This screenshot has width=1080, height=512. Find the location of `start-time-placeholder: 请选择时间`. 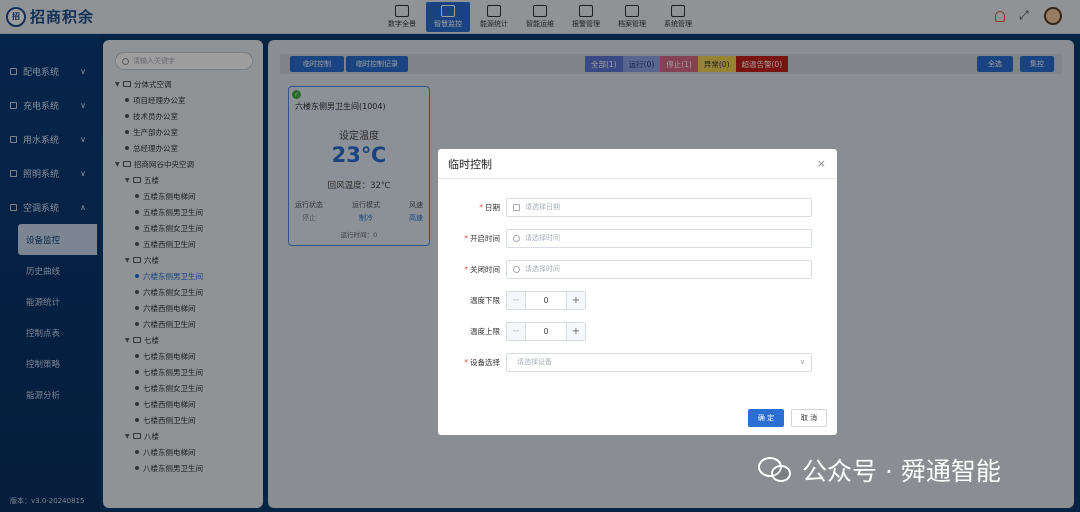

start-time-placeholder: 请选择时间 is located at coordinates (542, 238).